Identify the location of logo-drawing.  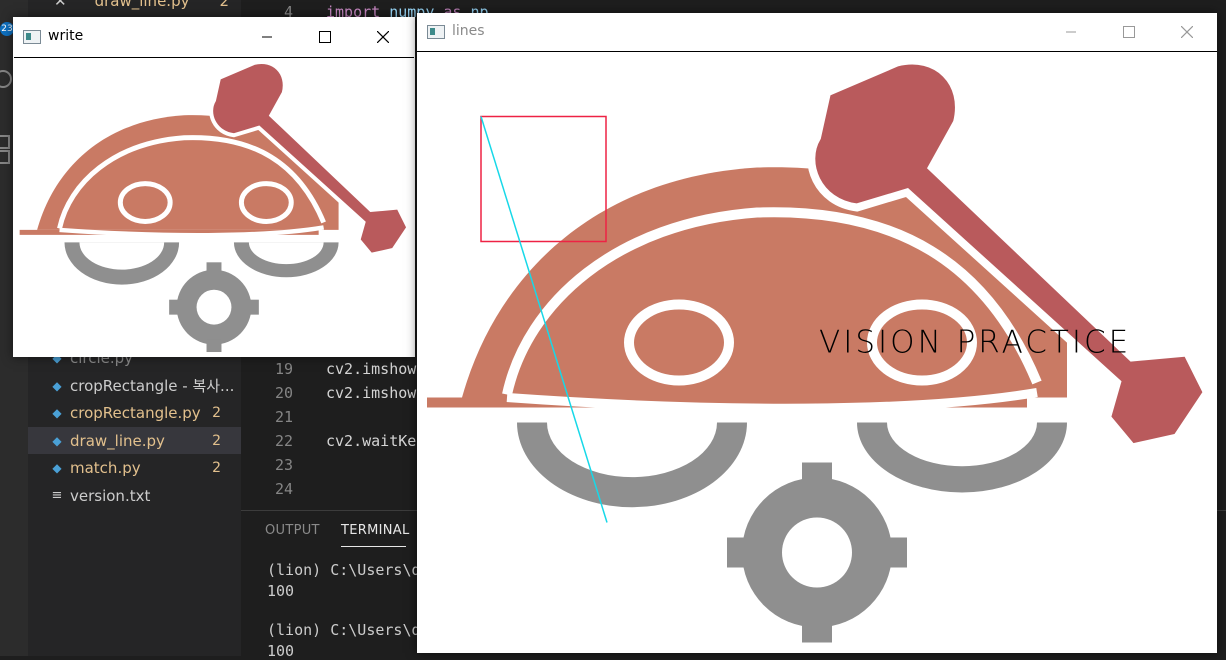
(215, 206).